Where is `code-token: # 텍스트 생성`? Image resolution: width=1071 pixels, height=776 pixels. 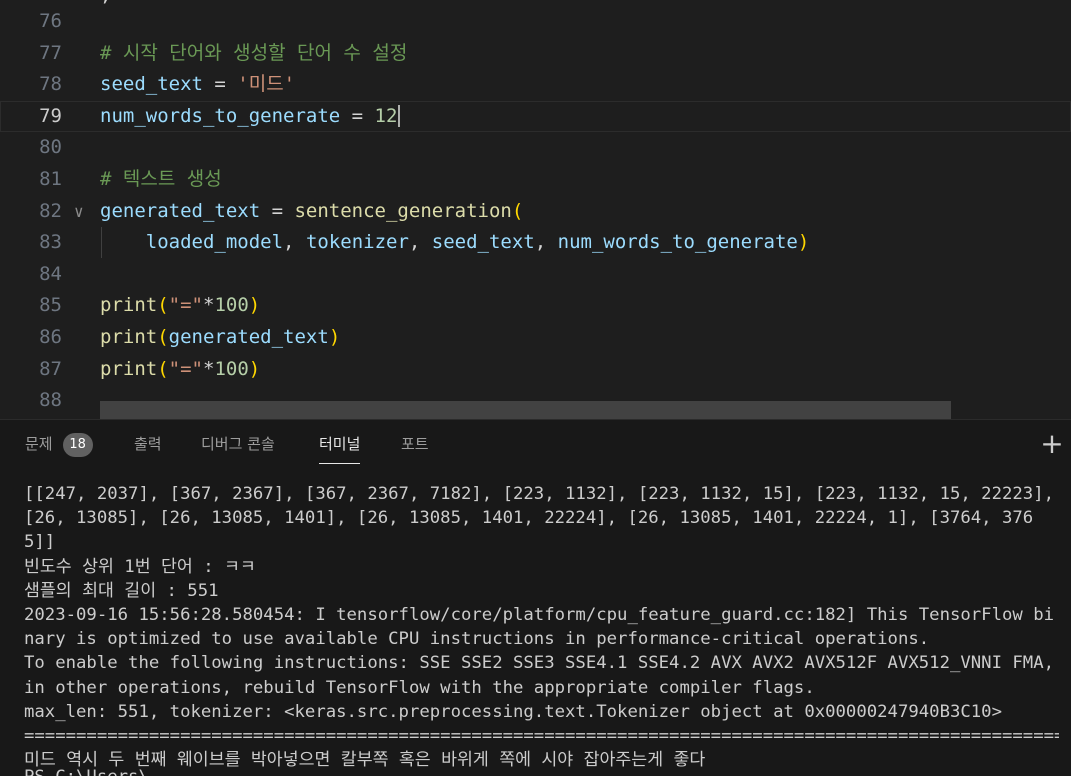 code-token: # 텍스트 생성 is located at coordinates (161, 179).